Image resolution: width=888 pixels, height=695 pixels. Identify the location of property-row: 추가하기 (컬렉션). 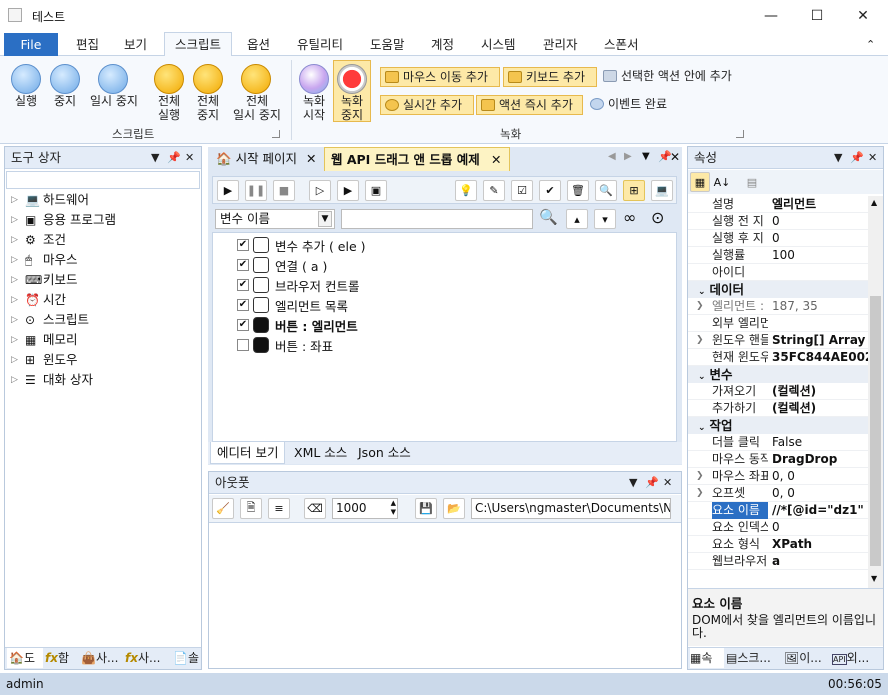
(778, 408).